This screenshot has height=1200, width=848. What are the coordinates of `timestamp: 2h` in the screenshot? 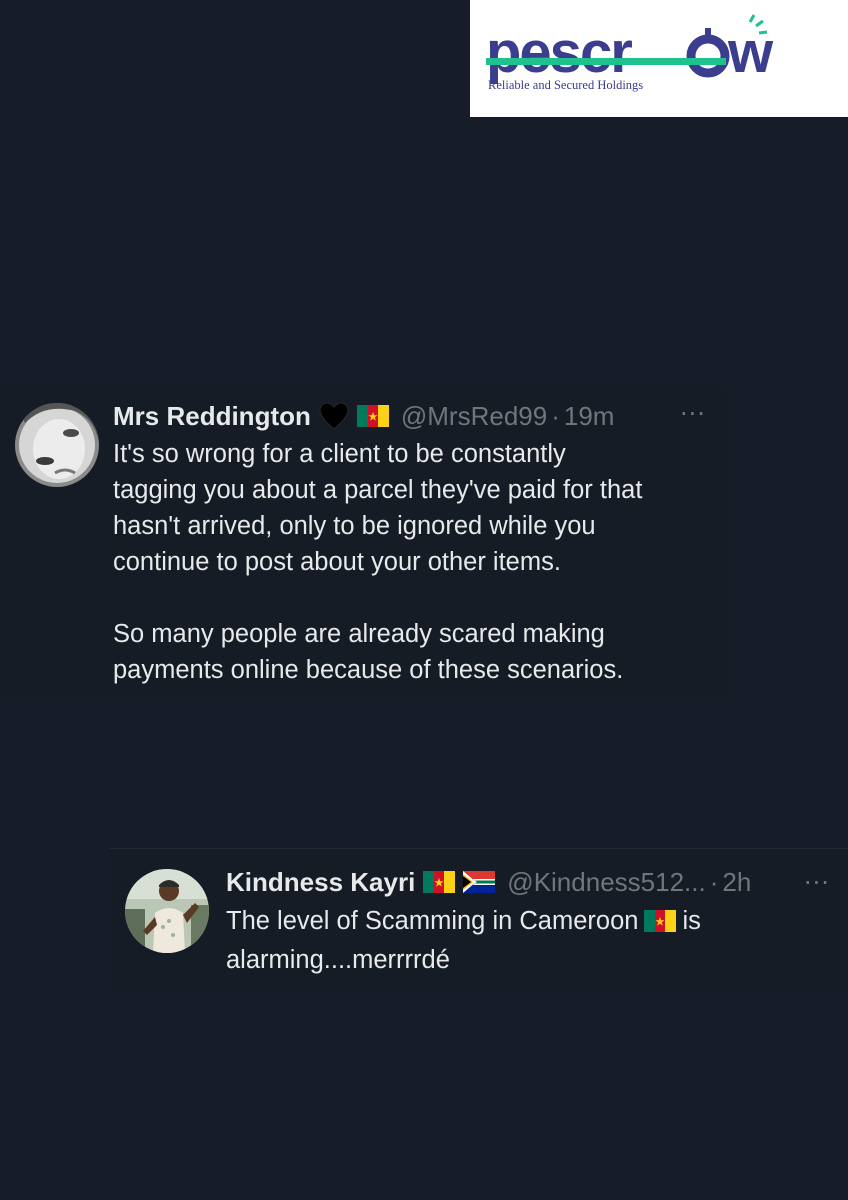 It's located at (736, 882).